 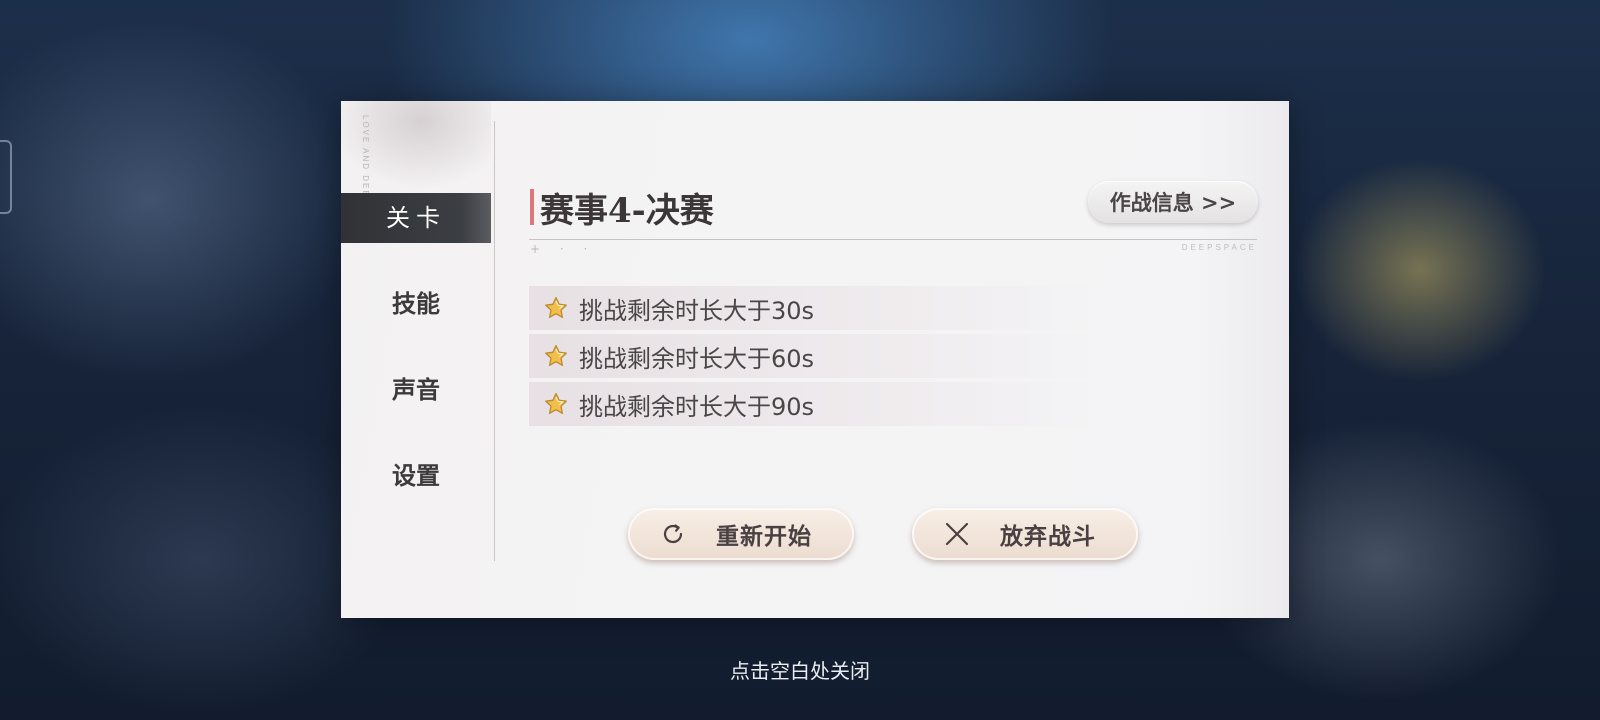 What do you see at coordinates (1173, 202) in the screenshot?
I see `battle-info-button: 作战信息 >>` at bounding box center [1173, 202].